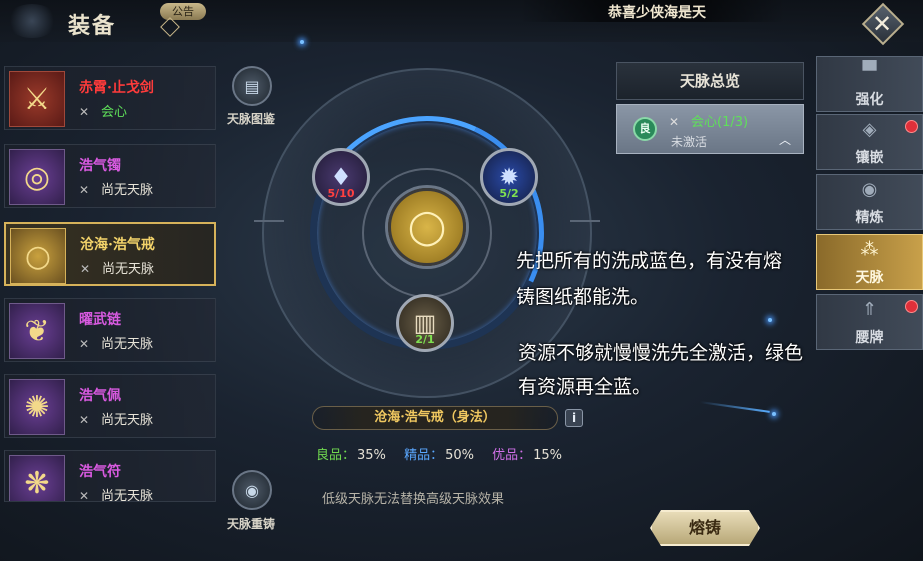 The width and height of the screenshot is (923, 561). I want to click on tab-inlay: ◈ 镶嵌, so click(869, 142).